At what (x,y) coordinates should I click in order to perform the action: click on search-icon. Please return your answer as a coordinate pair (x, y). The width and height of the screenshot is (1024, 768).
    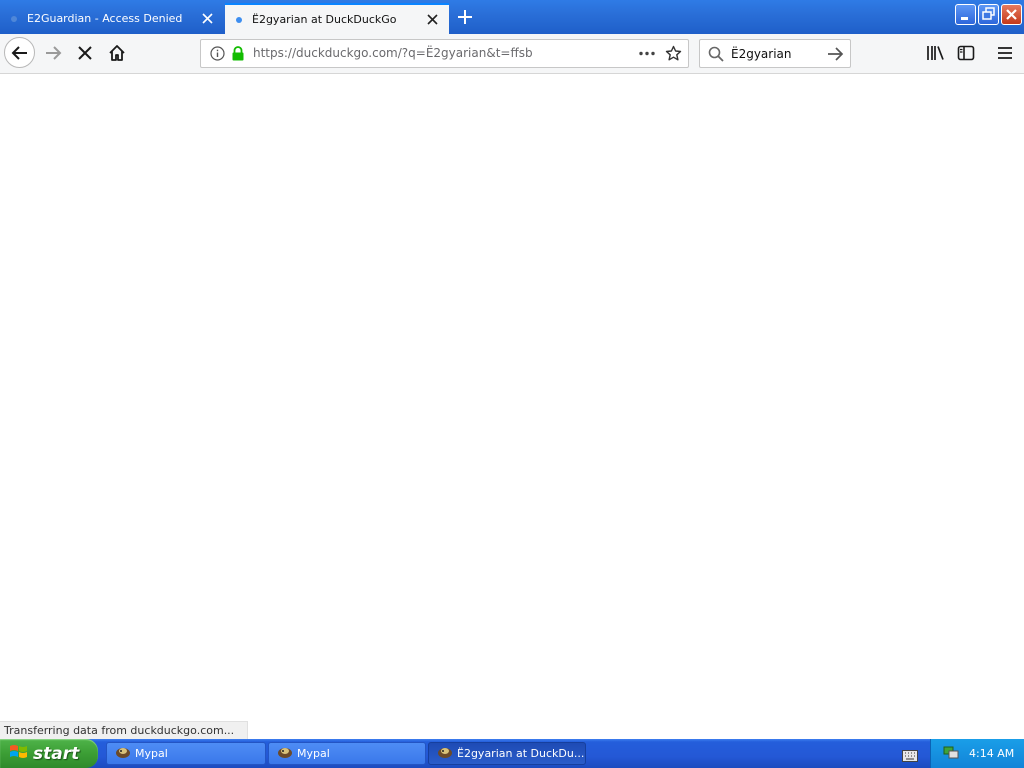
    Looking at the image, I should click on (716, 56).